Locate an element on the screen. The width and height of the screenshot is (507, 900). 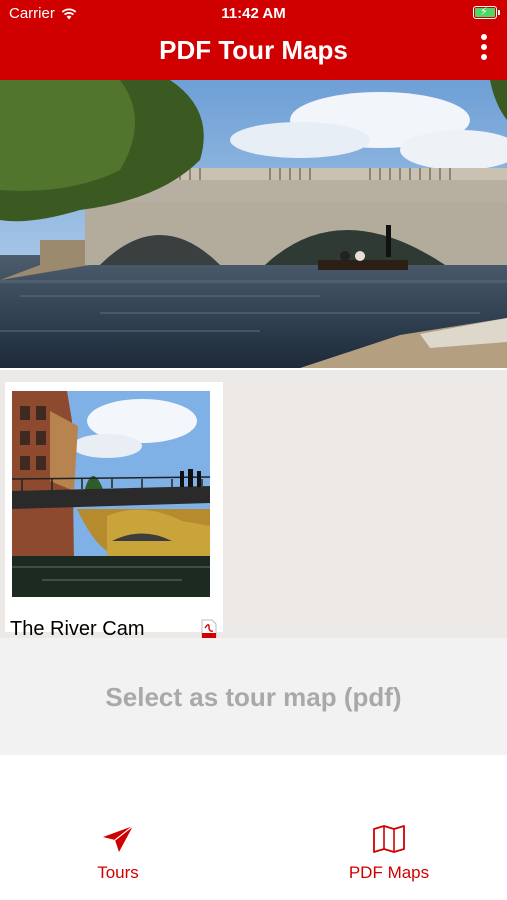
battery-icon: ⚡ is located at coordinates (486, 12).